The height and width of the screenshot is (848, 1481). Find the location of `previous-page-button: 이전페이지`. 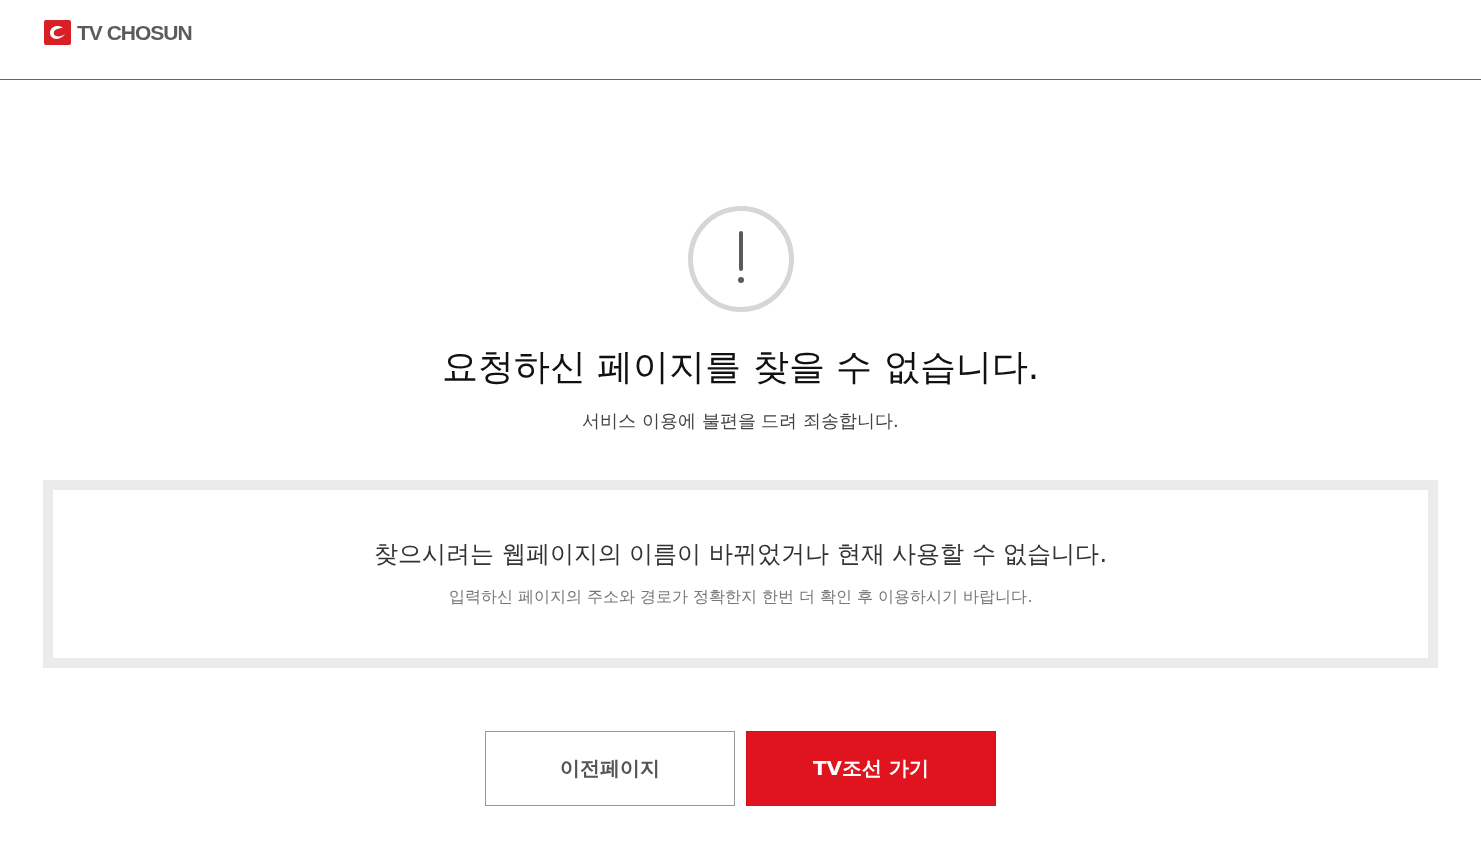

previous-page-button: 이전페이지 is located at coordinates (610, 768).